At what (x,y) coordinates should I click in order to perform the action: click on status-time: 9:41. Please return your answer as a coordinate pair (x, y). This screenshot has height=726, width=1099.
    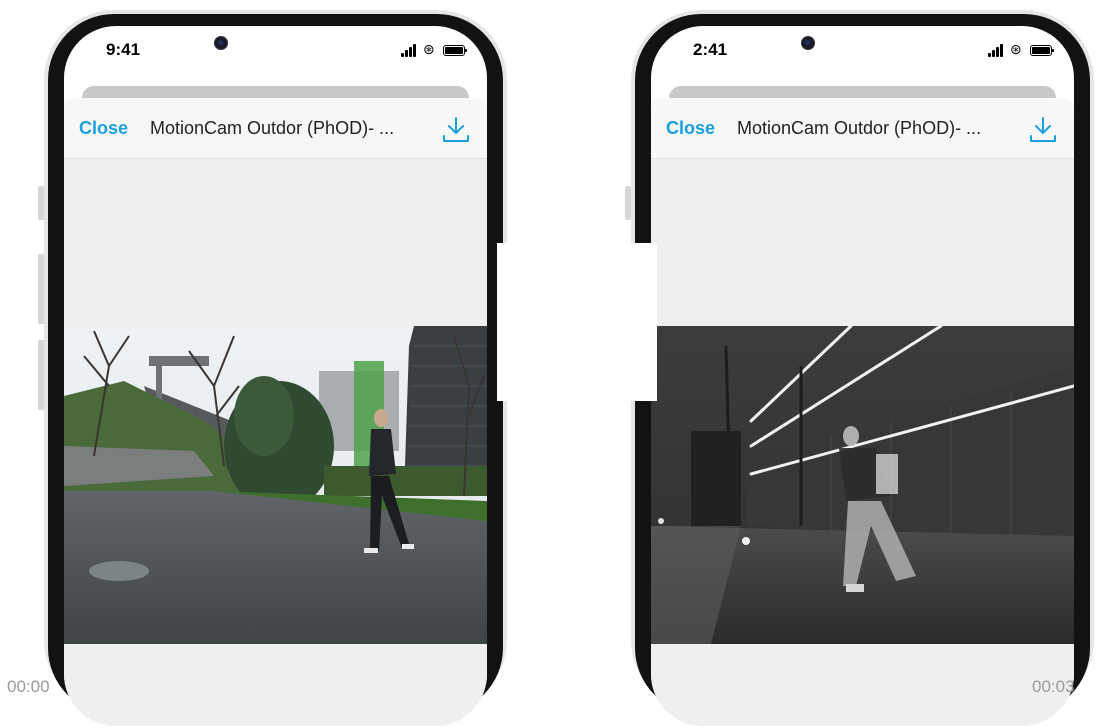
    Looking at the image, I should click on (123, 49).